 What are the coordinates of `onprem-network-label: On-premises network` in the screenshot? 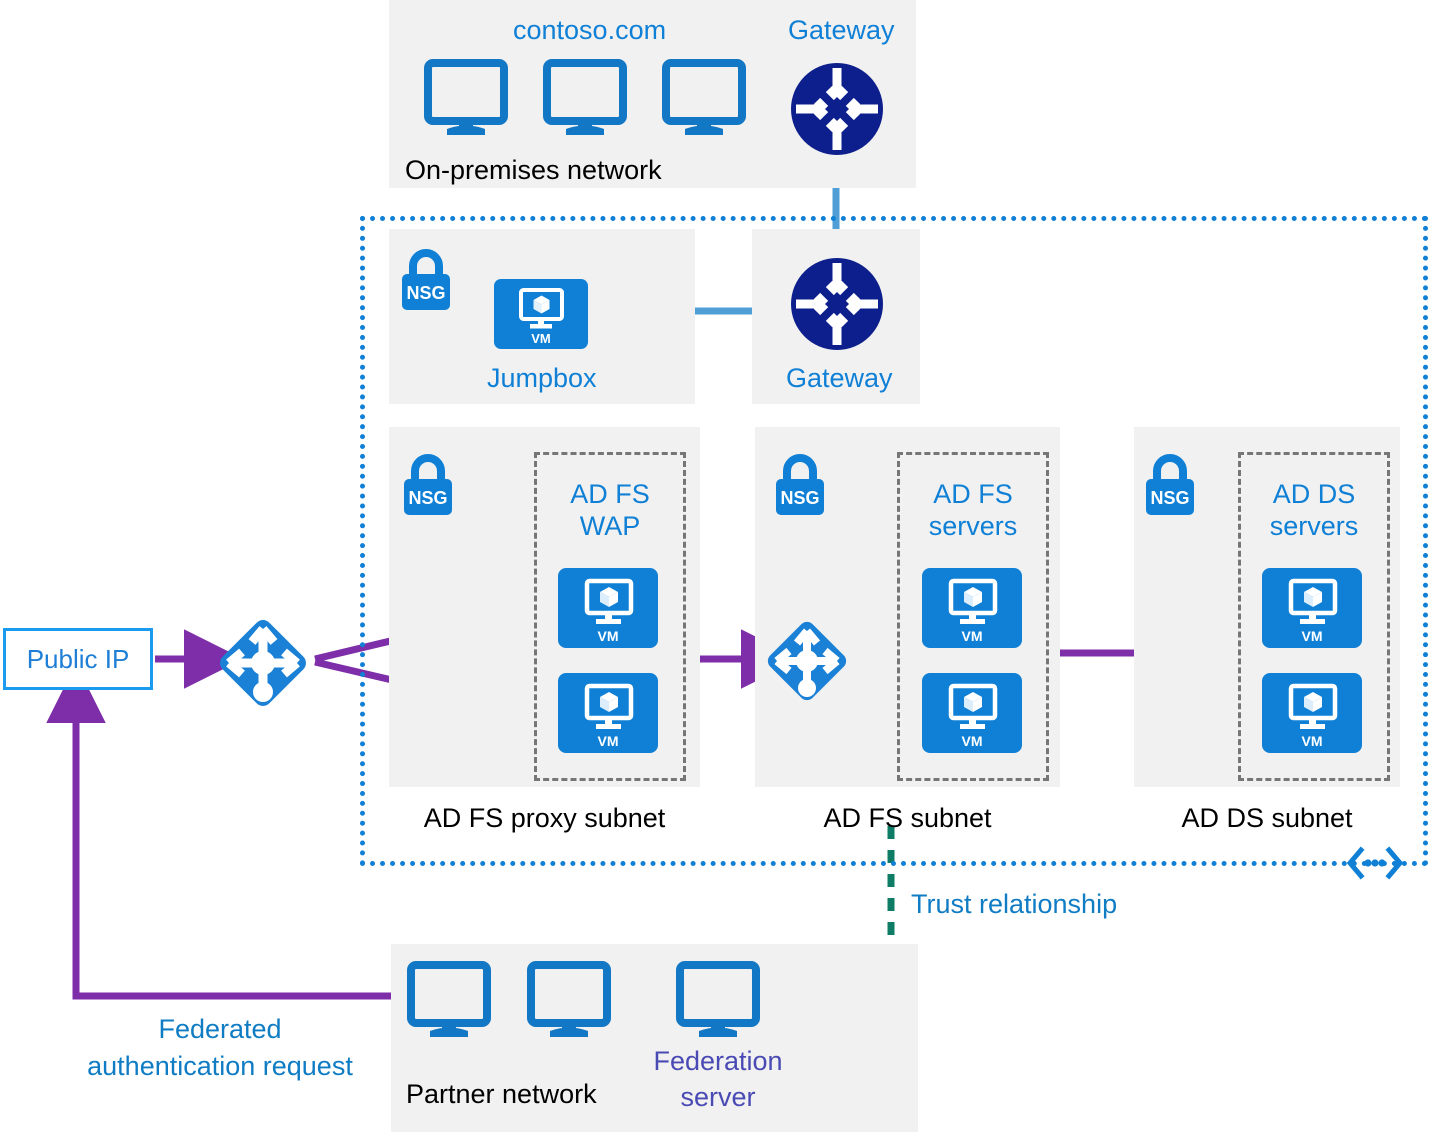 It's located at (533, 170).